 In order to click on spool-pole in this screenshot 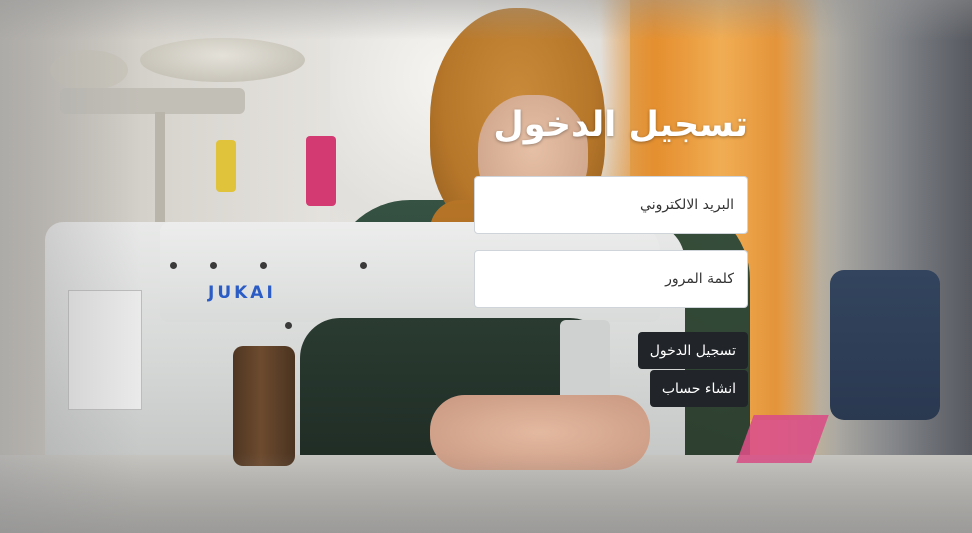, I will do `click(160, 167)`.